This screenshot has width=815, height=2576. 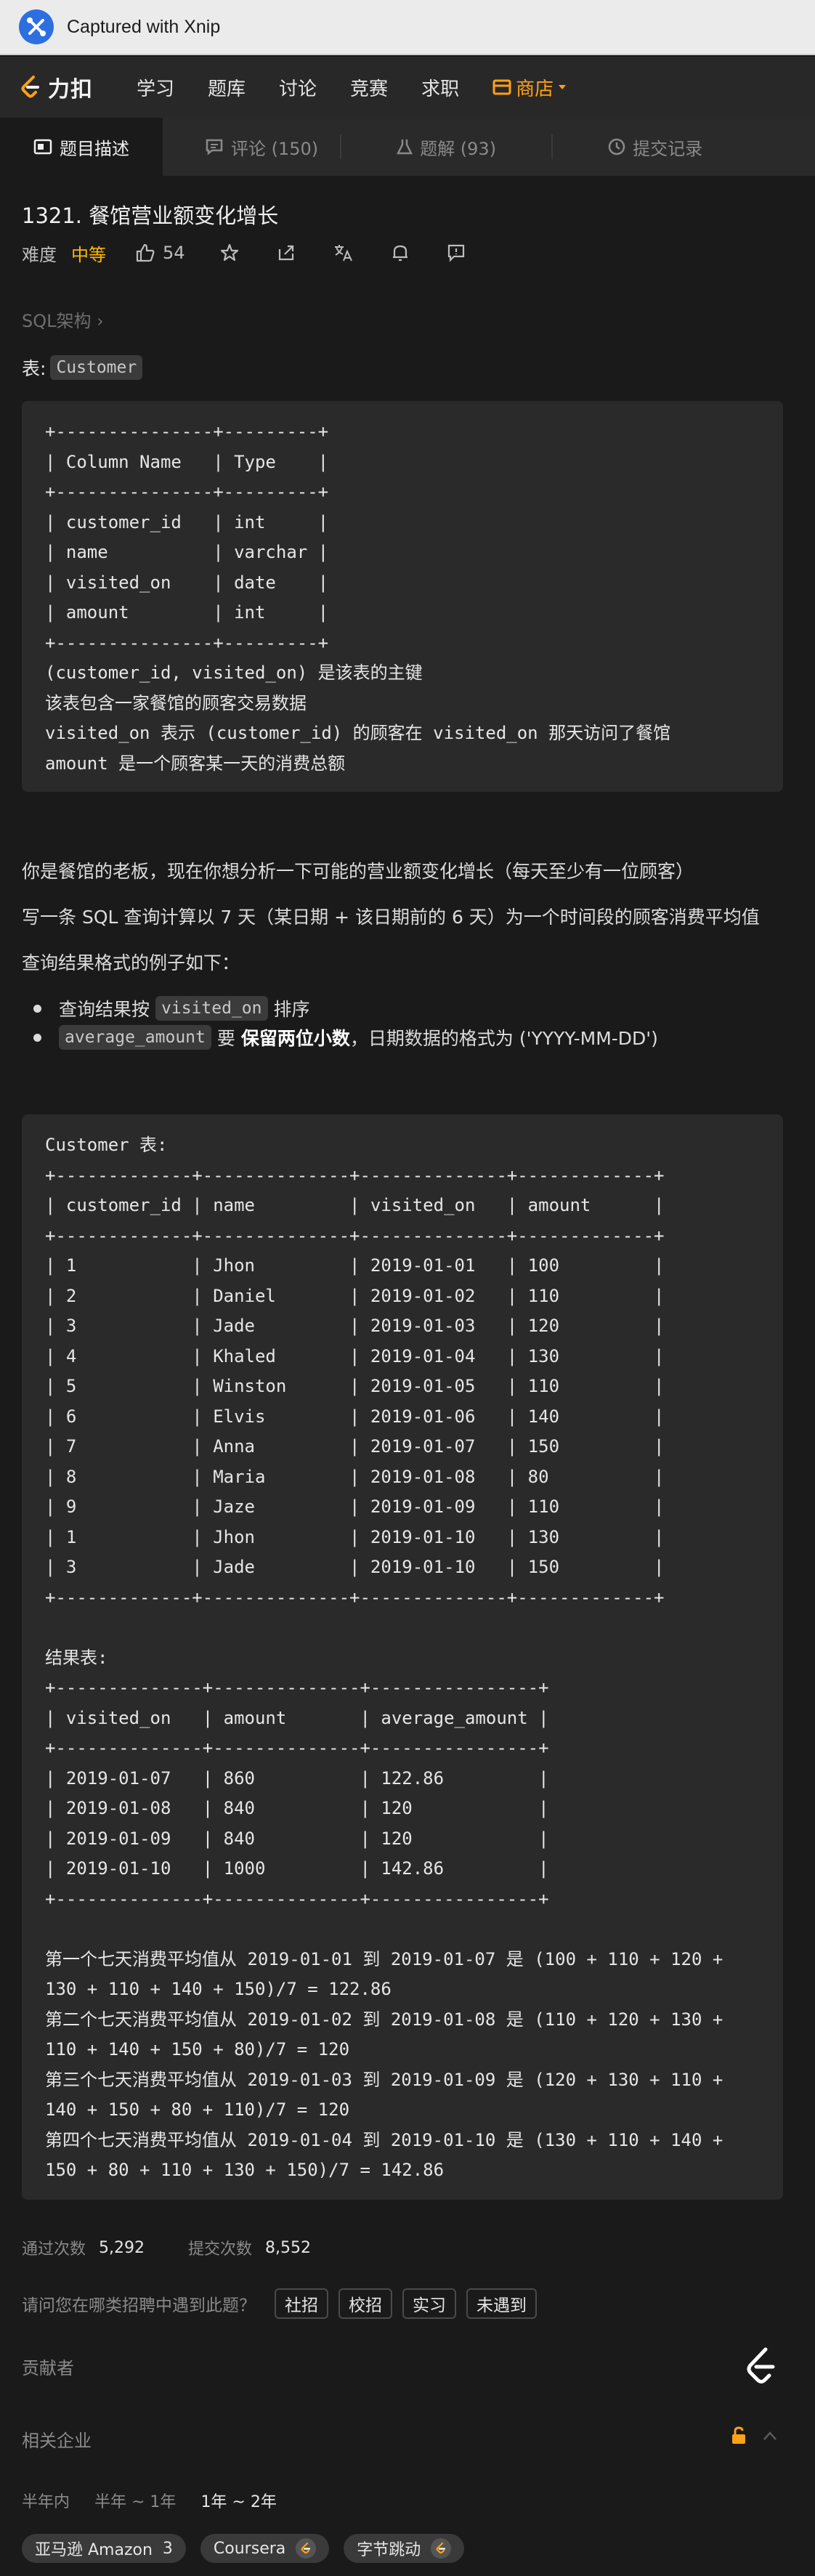 What do you see at coordinates (761, 2365) in the screenshot?
I see `leetcode-avatar-icon` at bounding box center [761, 2365].